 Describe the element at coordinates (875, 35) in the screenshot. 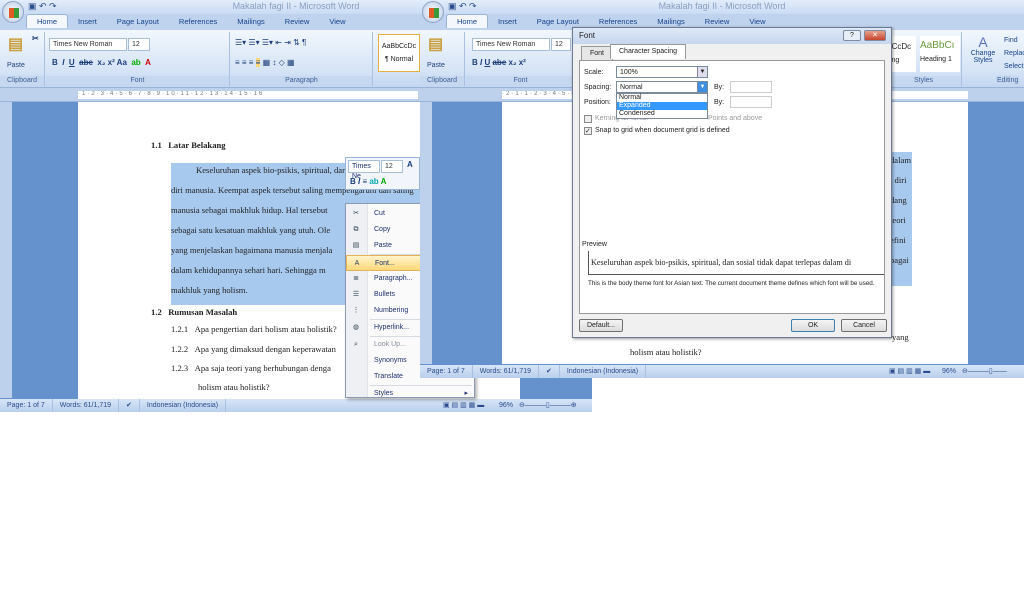

I see `close-button: ✕` at that location.